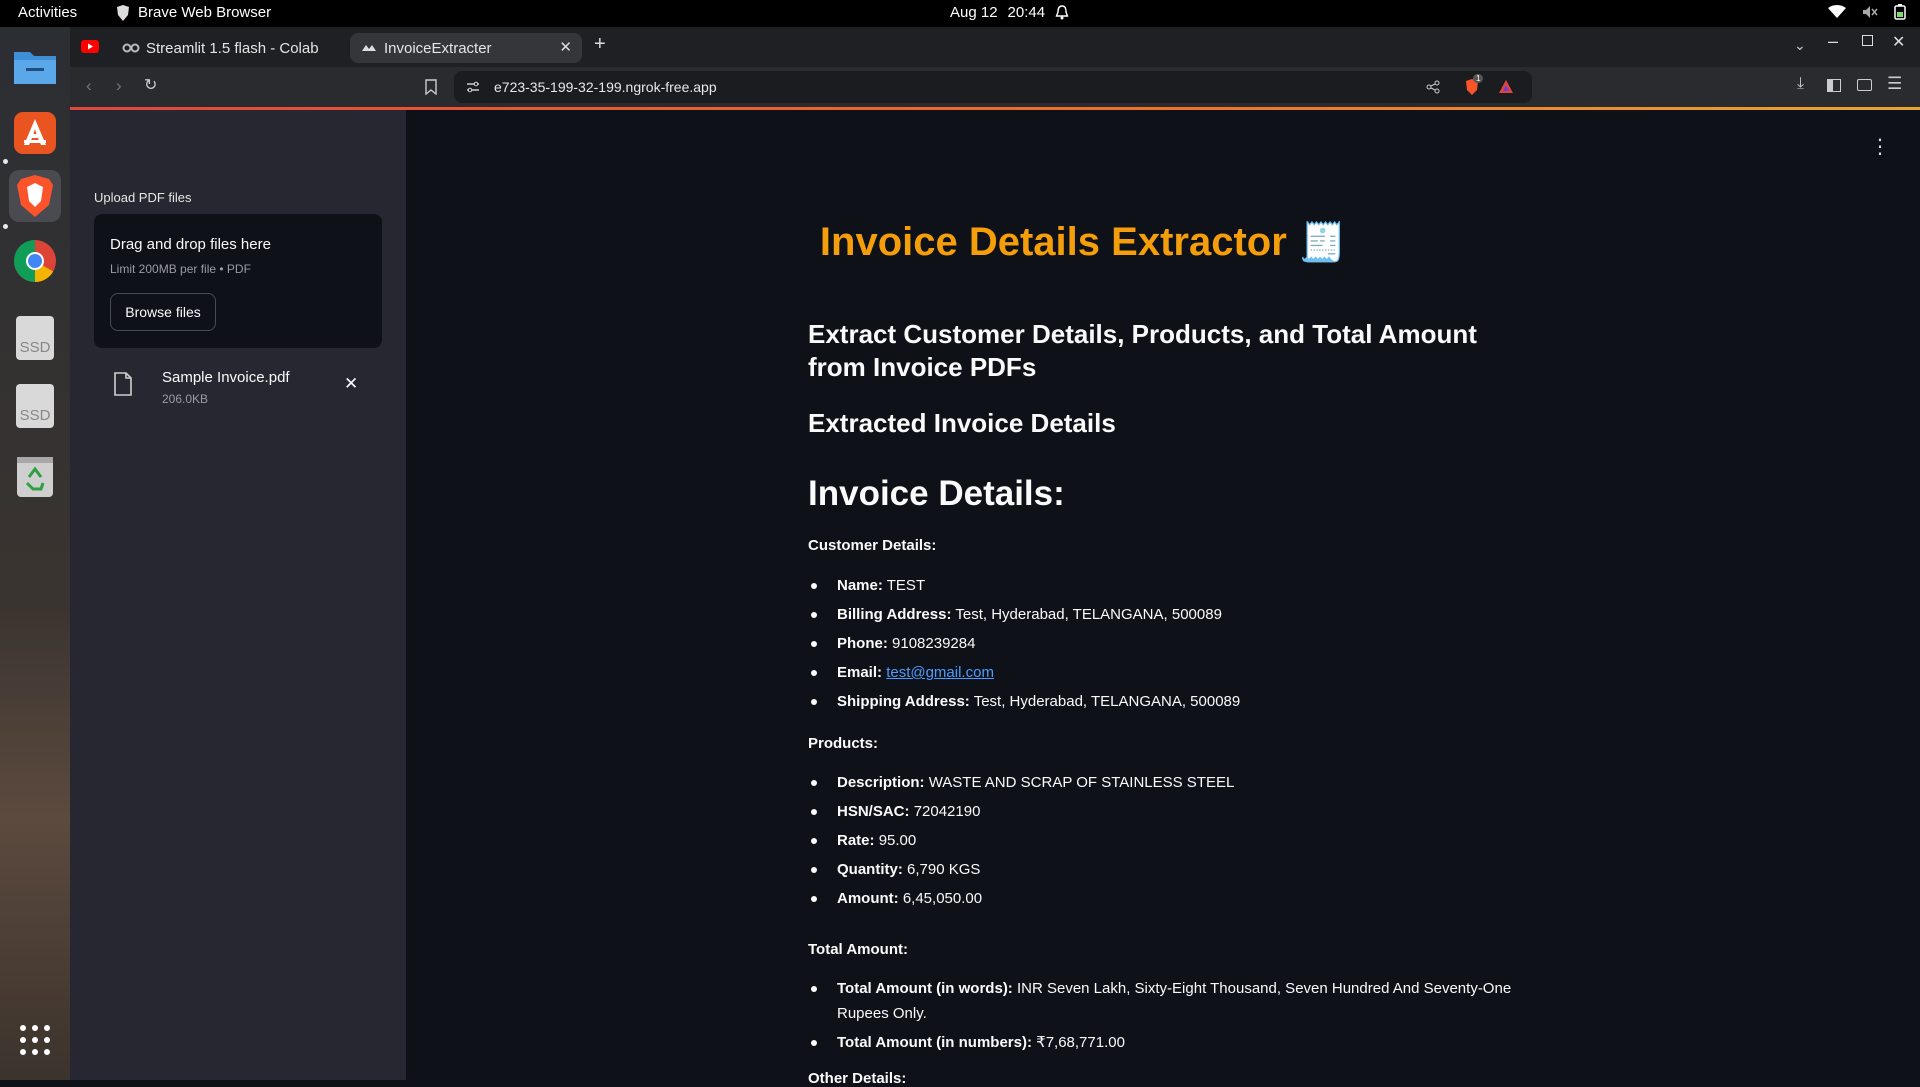 This screenshot has height=1087, width=1920. What do you see at coordinates (872, 545) in the screenshot?
I see `customer-heading: Customer Details:` at bounding box center [872, 545].